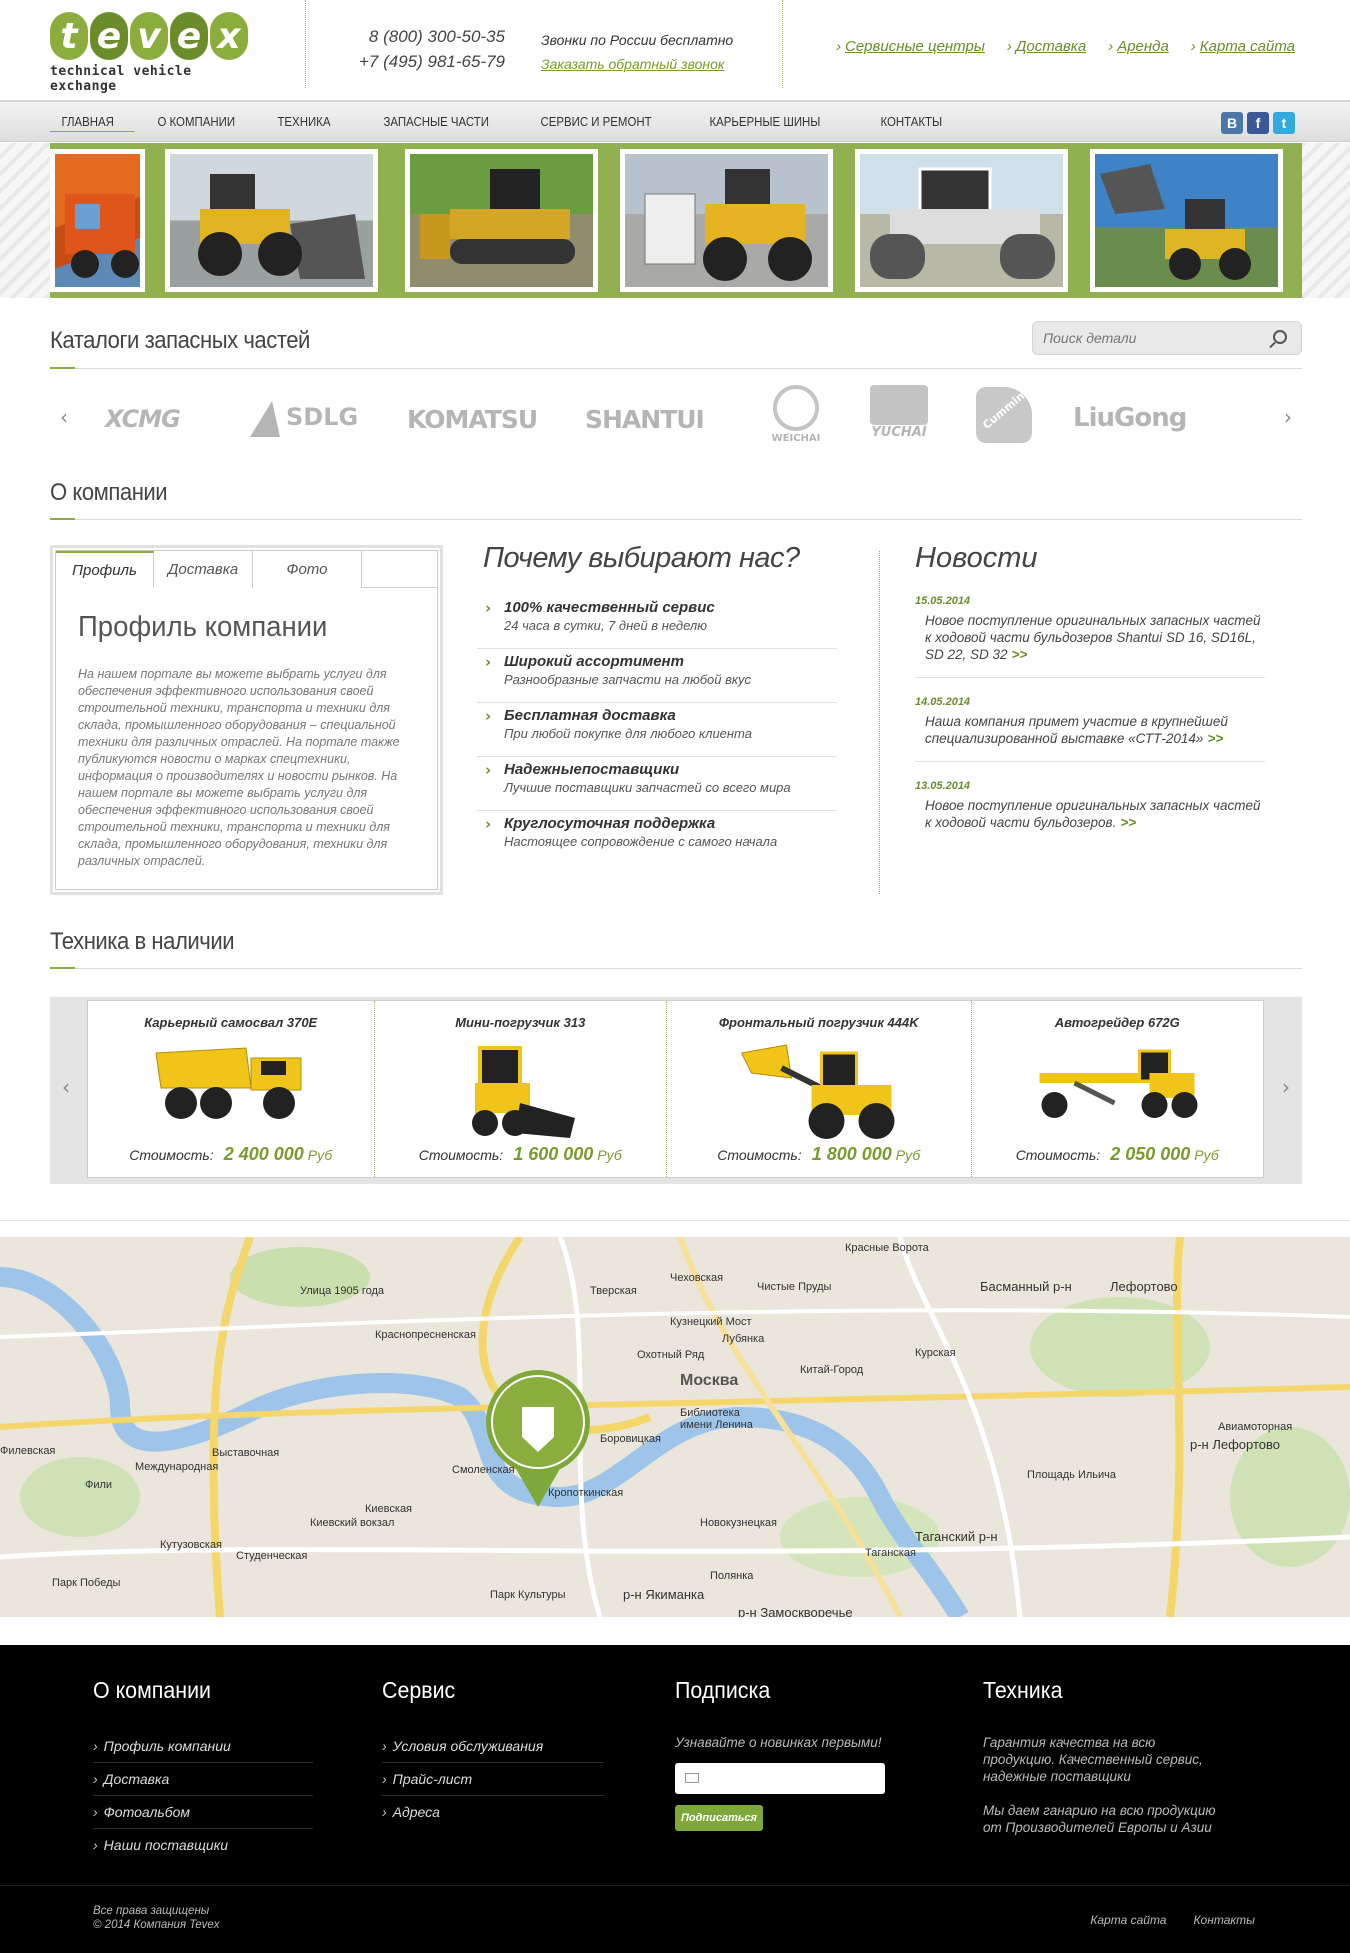 This screenshot has height=1953, width=1350. What do you see at coordinates (231, 1022) in the screenshot?
I see `equipment-name: Карьерный самосвал 370E` at bounding box center [231, 1022].